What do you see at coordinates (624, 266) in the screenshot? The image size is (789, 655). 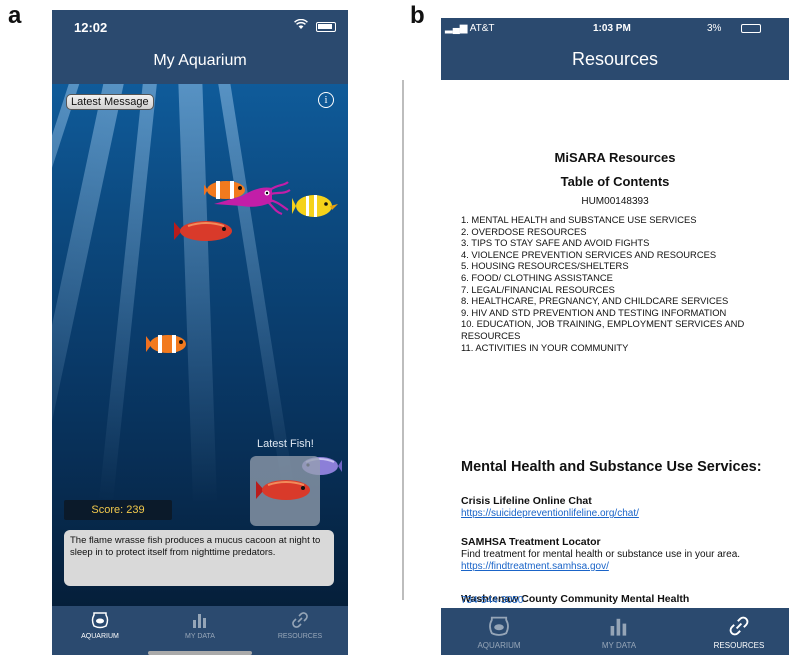 I see `toc-item: 5. HOUSING RESOURCES/SHELTERS` at bounding box center [624, 266].